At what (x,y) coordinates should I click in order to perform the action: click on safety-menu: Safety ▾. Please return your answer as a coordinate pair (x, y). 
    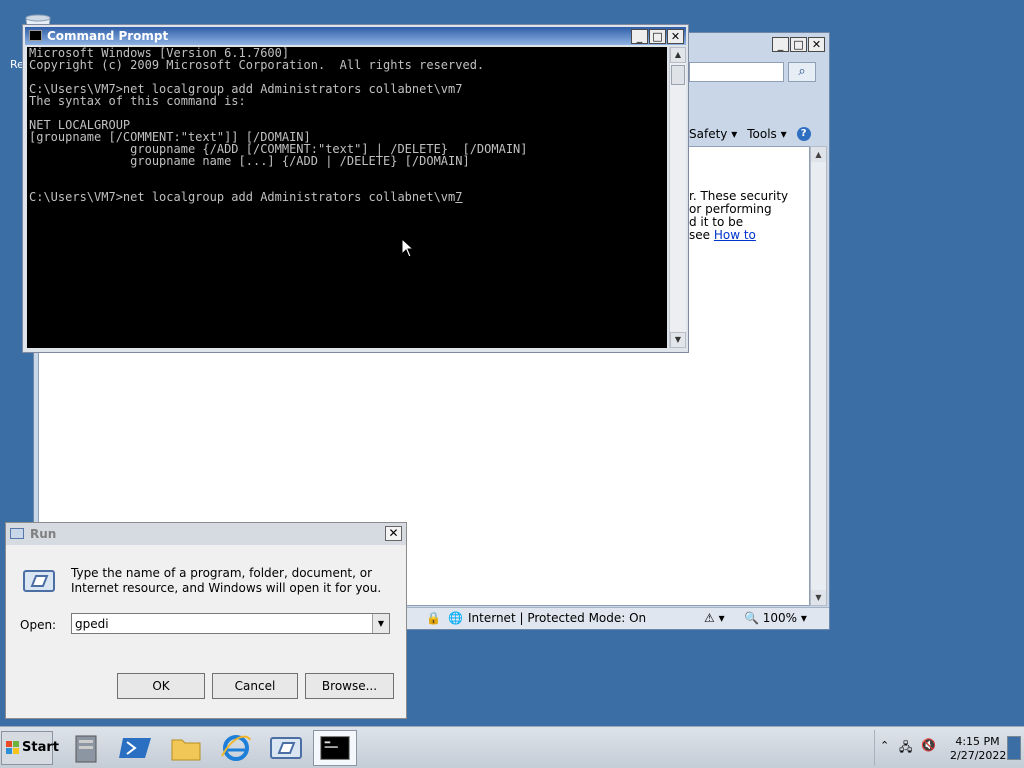
    Looking at the image, I should click on (713, 134).